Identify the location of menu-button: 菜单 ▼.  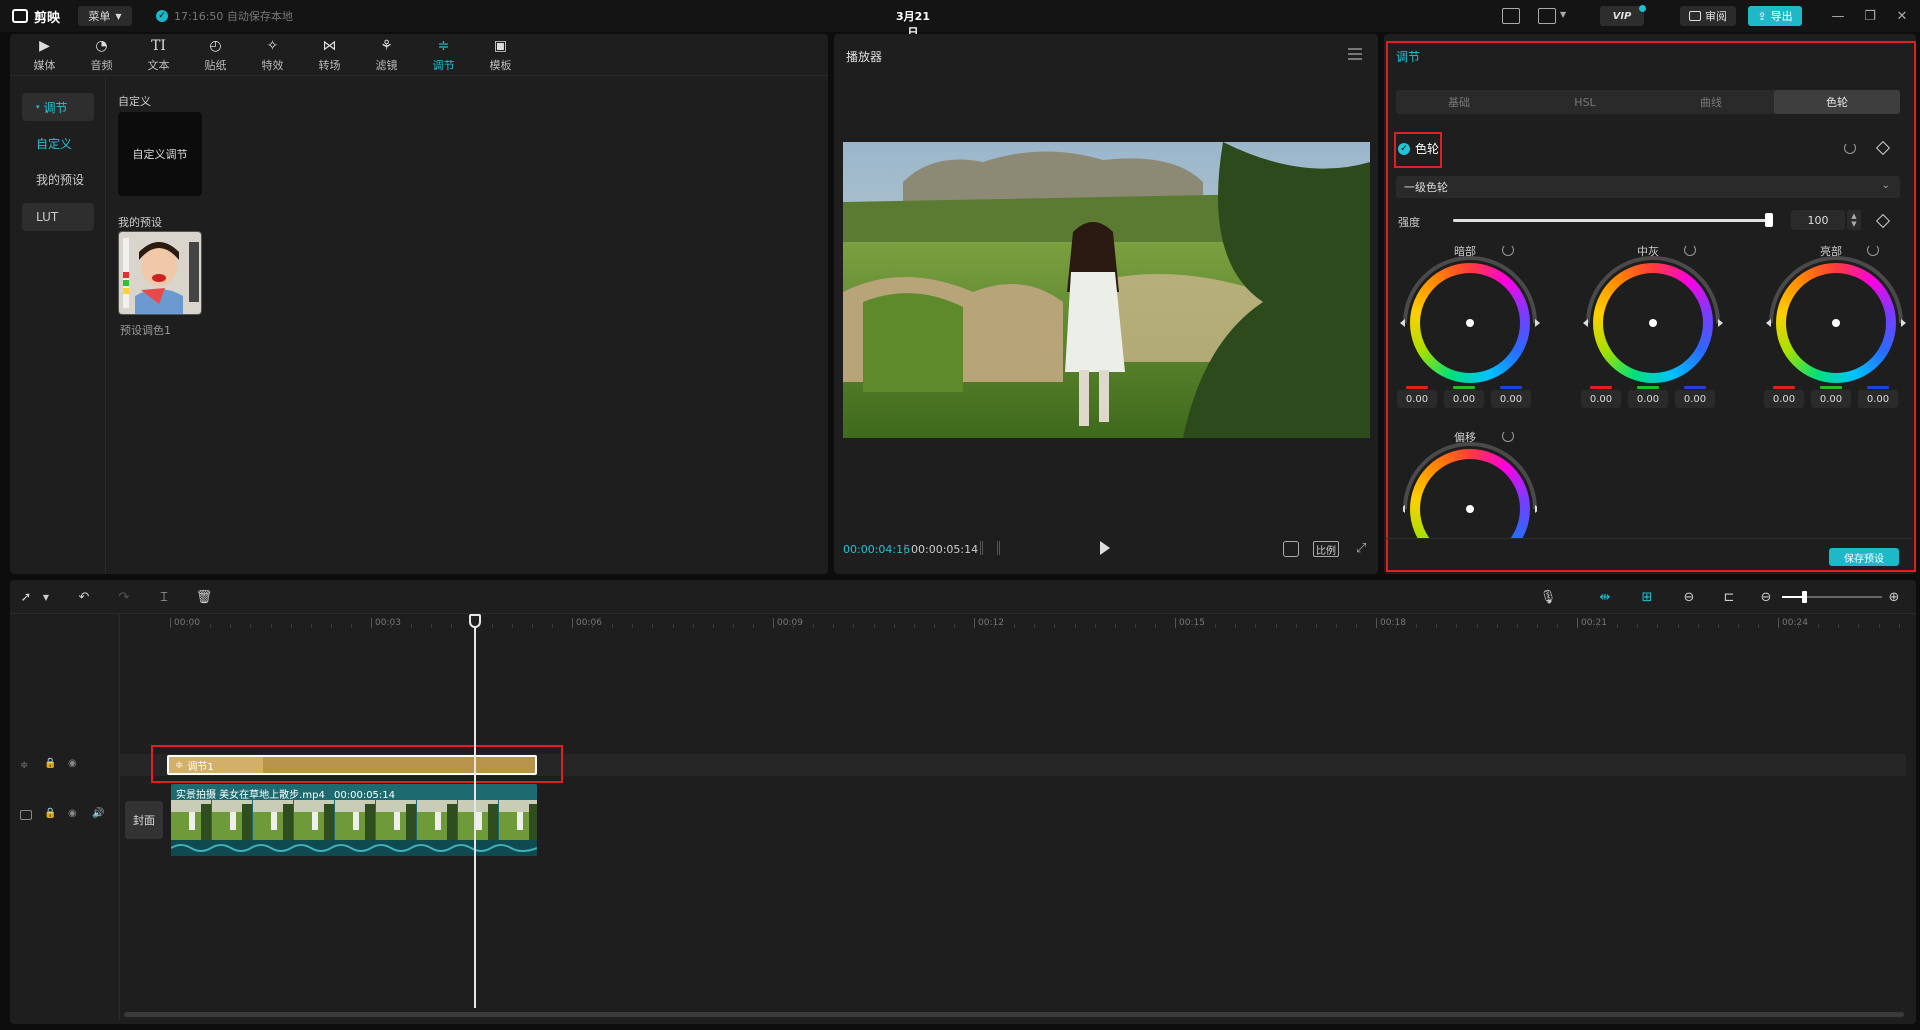
(105, 16).